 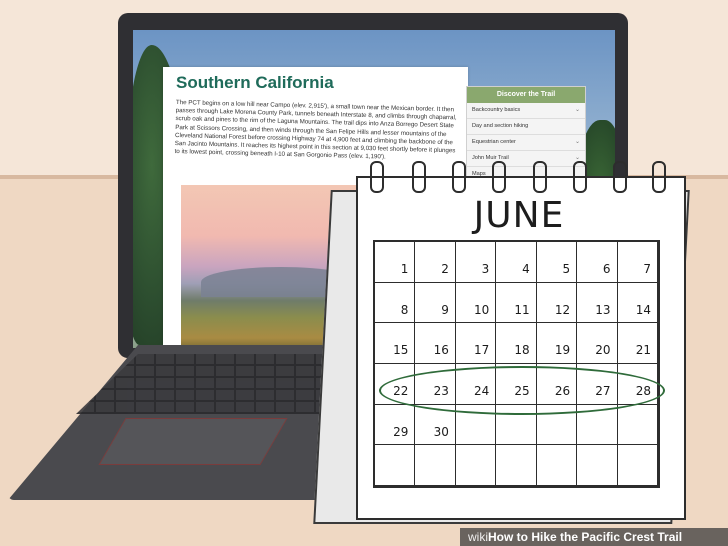 I want to click on calendar-day-cell: 8, so click(x=395, y=303).